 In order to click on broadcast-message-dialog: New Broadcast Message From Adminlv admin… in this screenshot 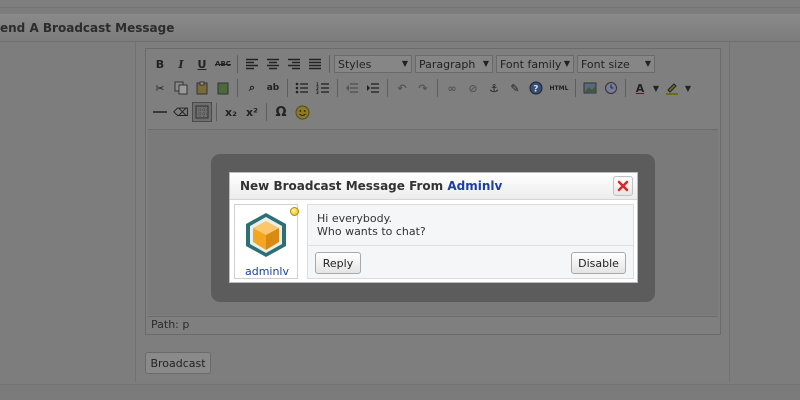, I will do `click(433, 227)`.